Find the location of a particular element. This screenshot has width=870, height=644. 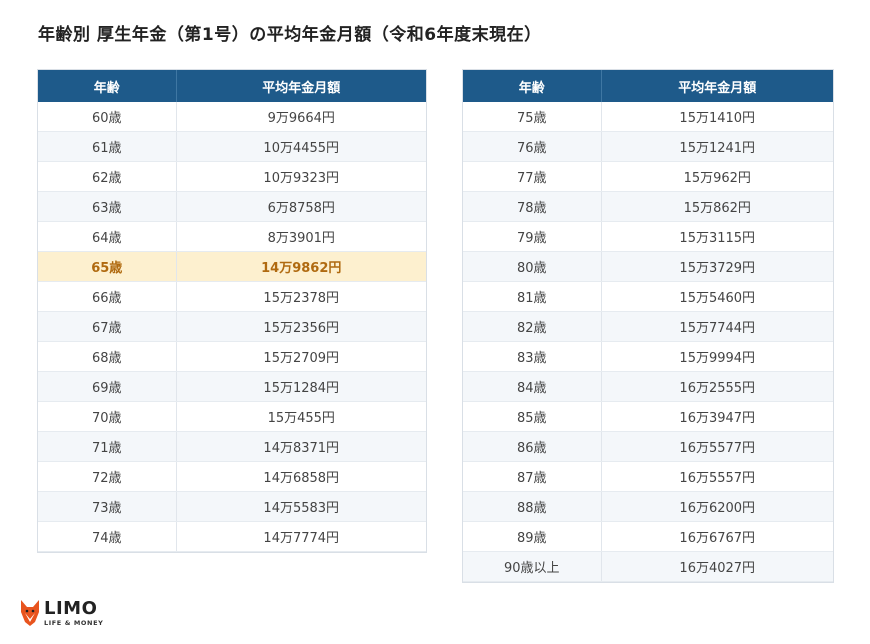

amount-cell: 16万6200円 is located at coordinates (717, 506).